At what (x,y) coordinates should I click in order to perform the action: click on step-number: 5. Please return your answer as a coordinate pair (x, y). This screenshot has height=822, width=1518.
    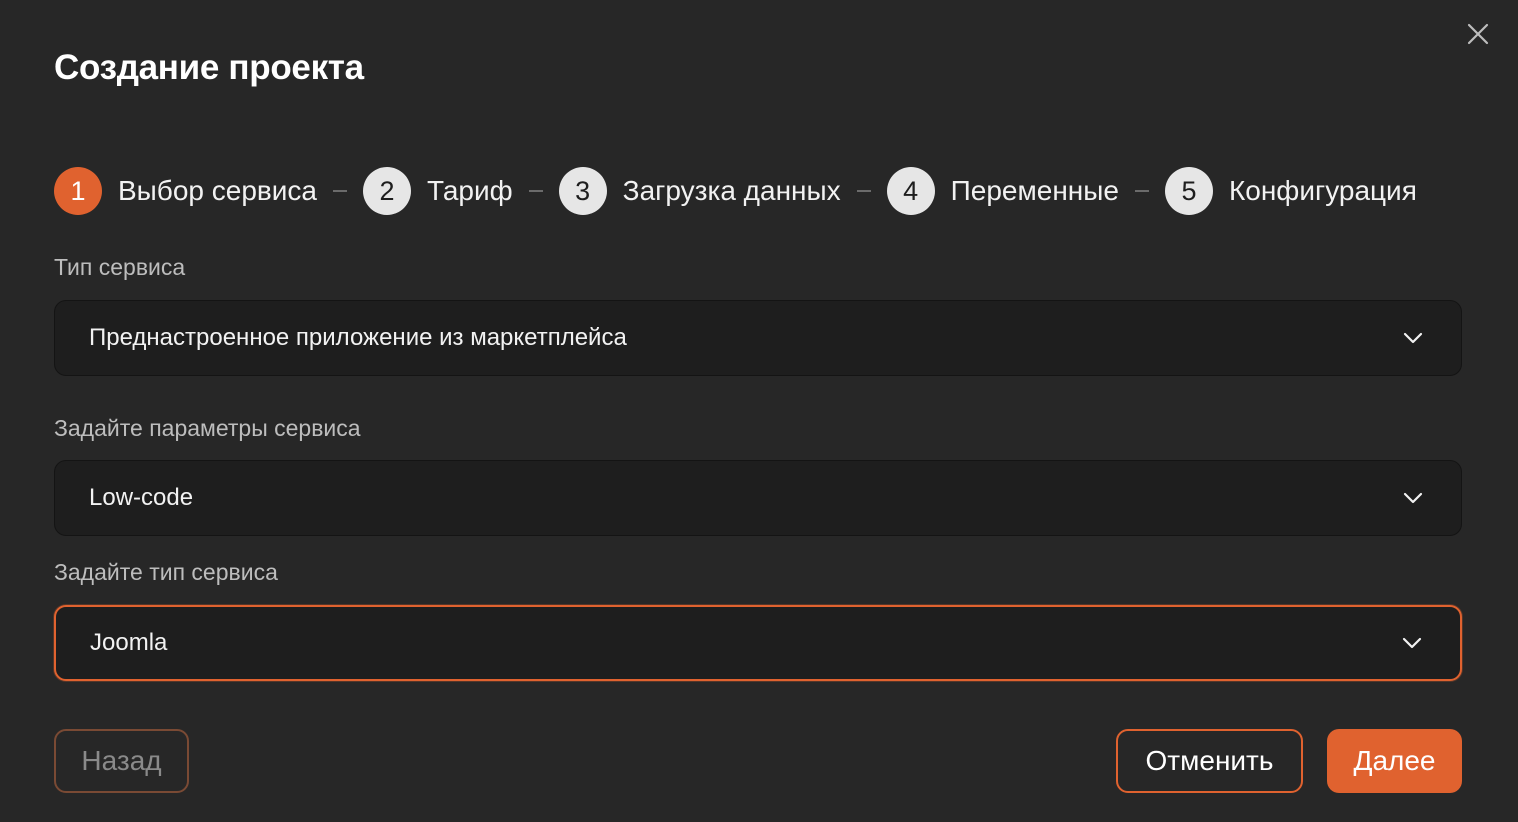
    Looking at the image, I should click on (1188, 191).